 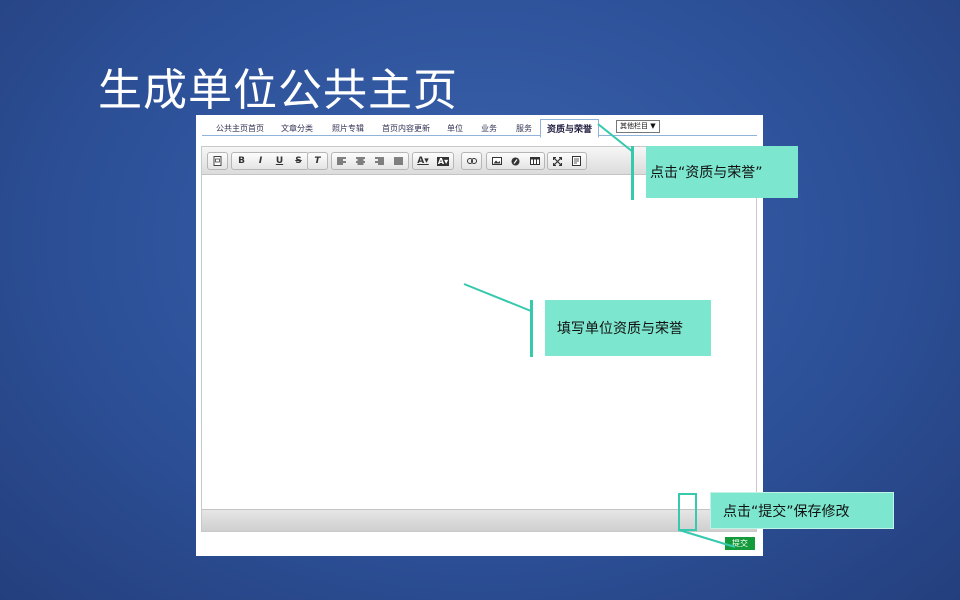 I want to click on tab-photo-album: 照片专辑, so click(x=348, y=128).